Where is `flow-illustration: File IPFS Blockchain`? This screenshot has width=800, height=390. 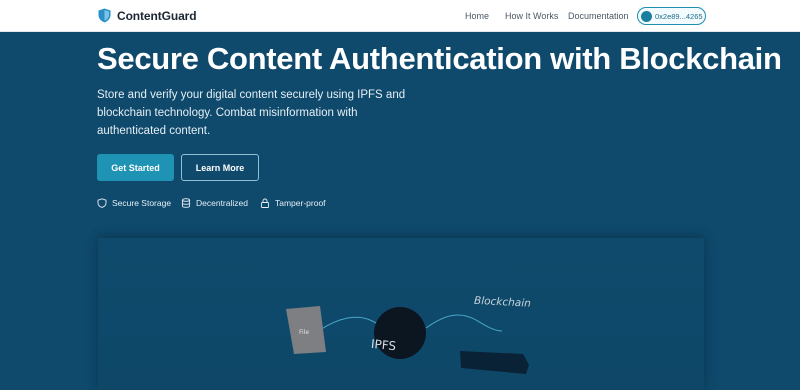 flow-illustration: File IPFS Blockchain is located at coordinates (408, 334).